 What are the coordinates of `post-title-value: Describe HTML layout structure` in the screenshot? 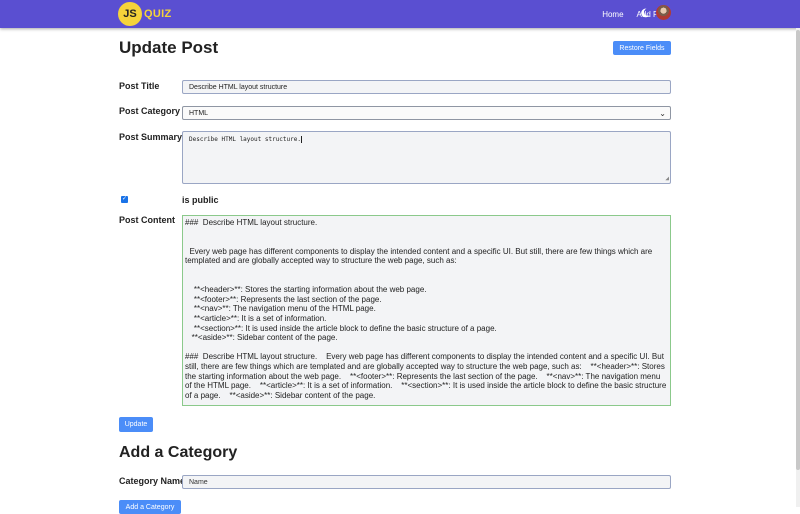 It's located at (238, 87).